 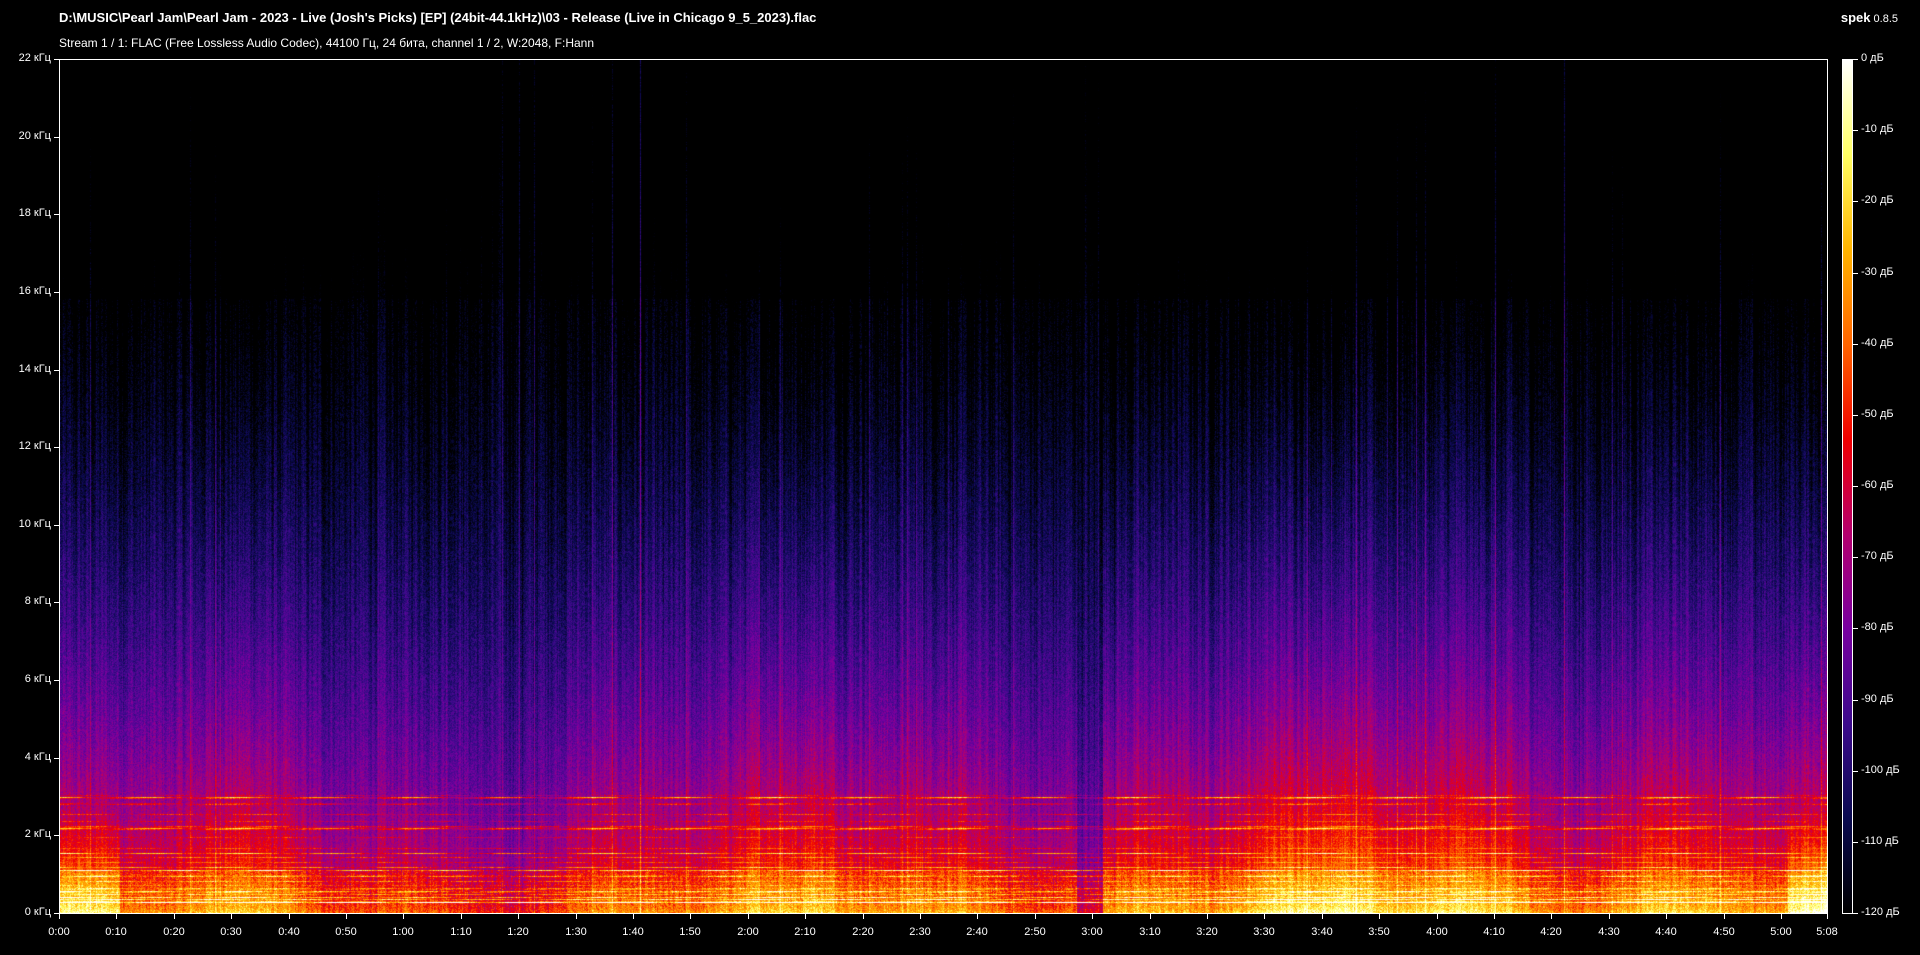 I want to click on time-tick-label: 4:40, so click(x=1666, y=932).